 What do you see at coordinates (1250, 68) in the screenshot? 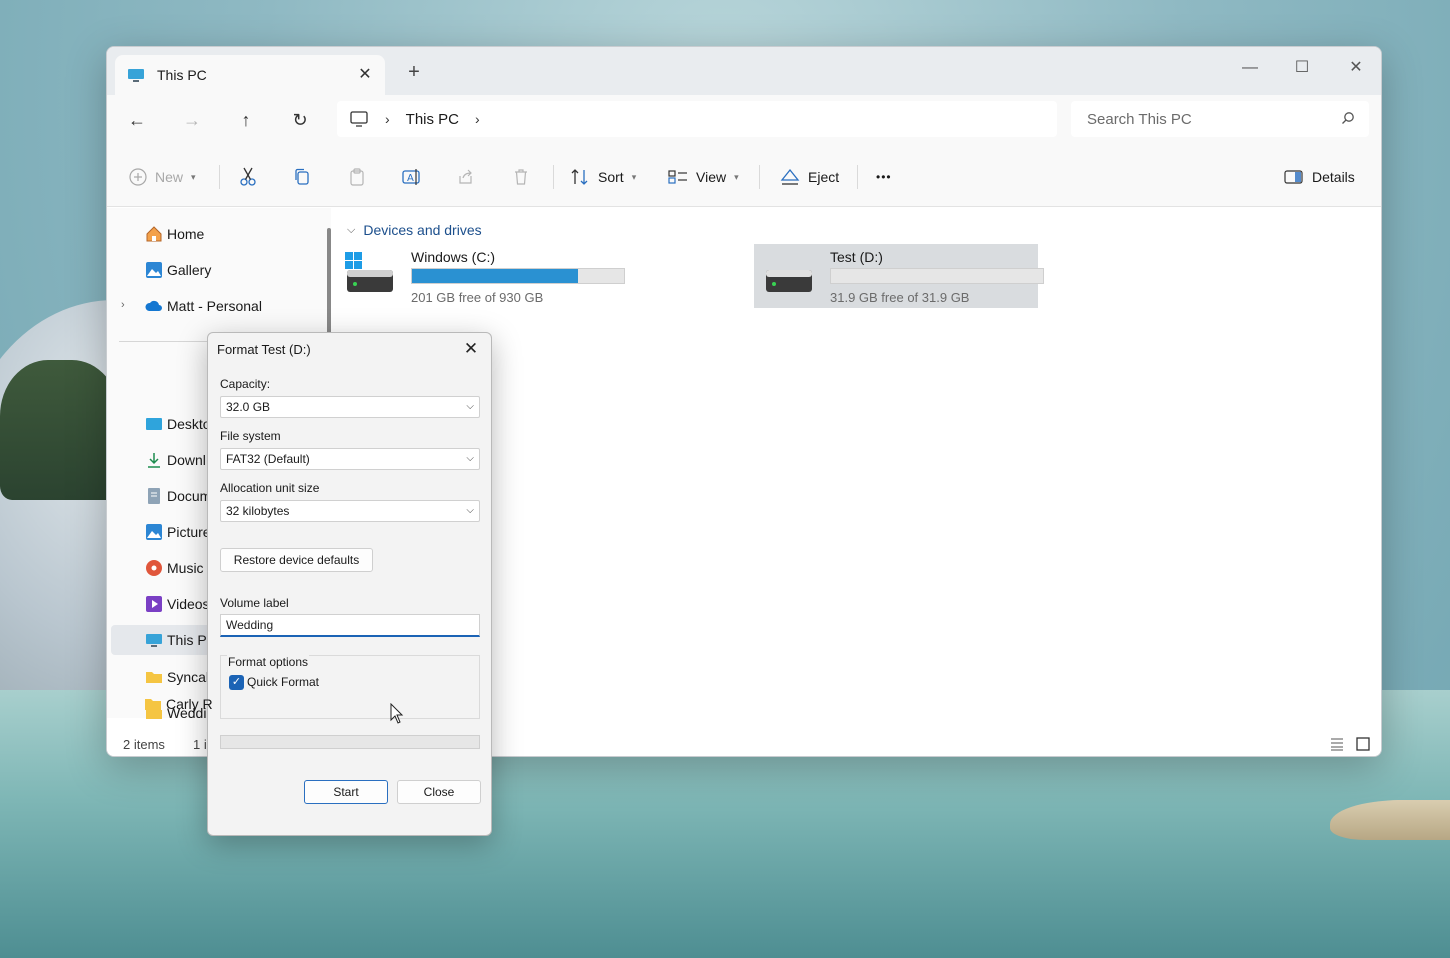
I see `minimize-button: —` at bounding box center [1250, 68].